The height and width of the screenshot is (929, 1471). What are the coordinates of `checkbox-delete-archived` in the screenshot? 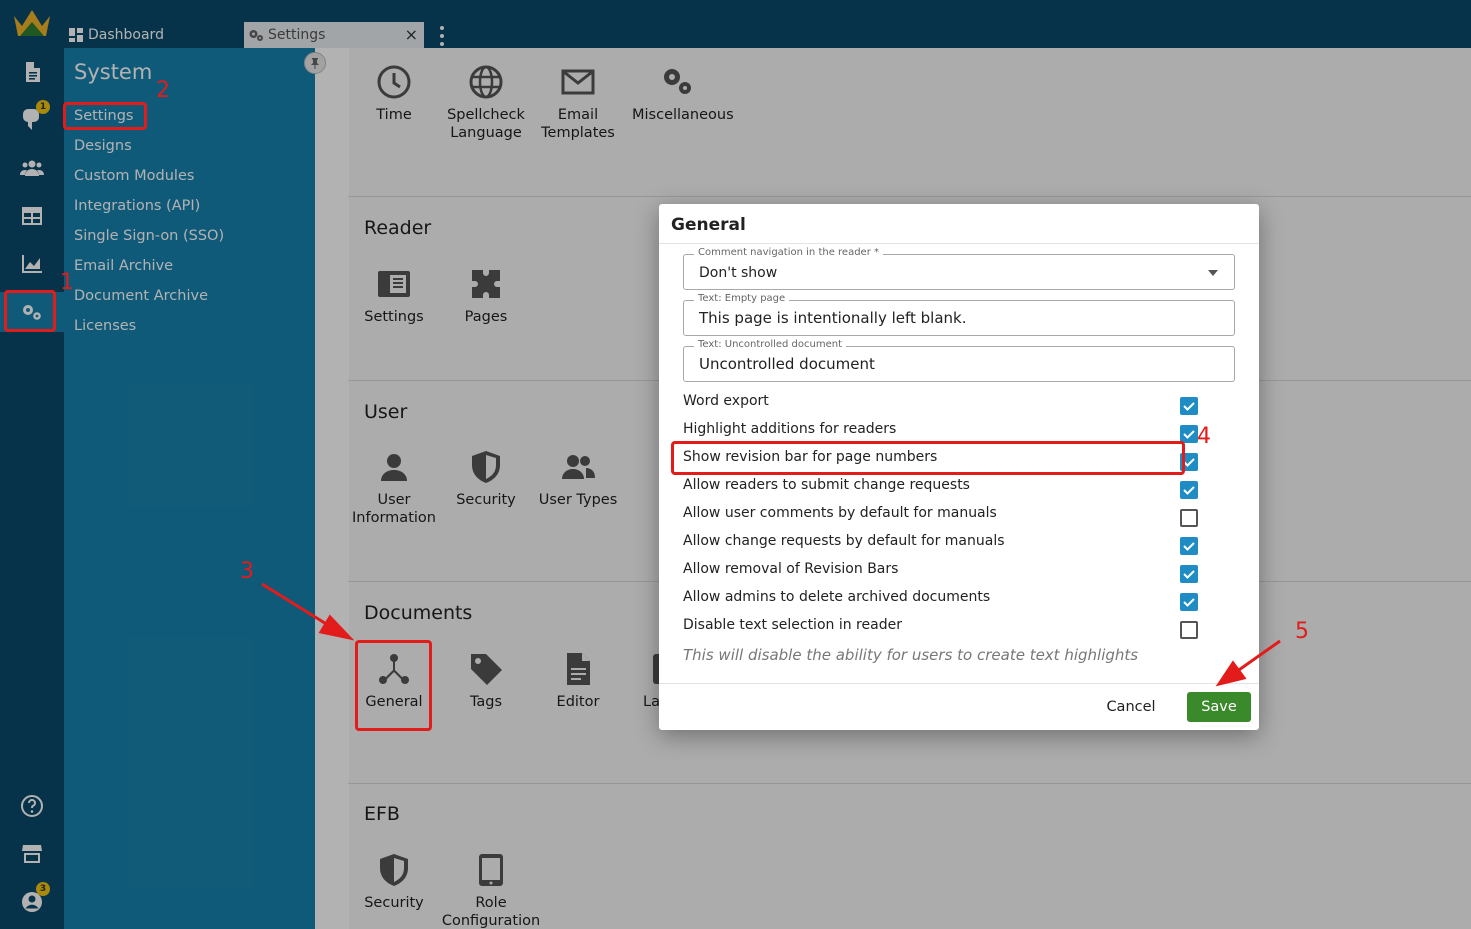 It's located at (1189, 602).